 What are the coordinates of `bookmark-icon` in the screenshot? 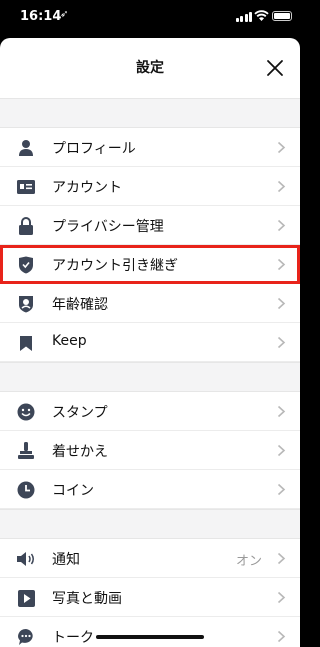 It's located at (26, 343).